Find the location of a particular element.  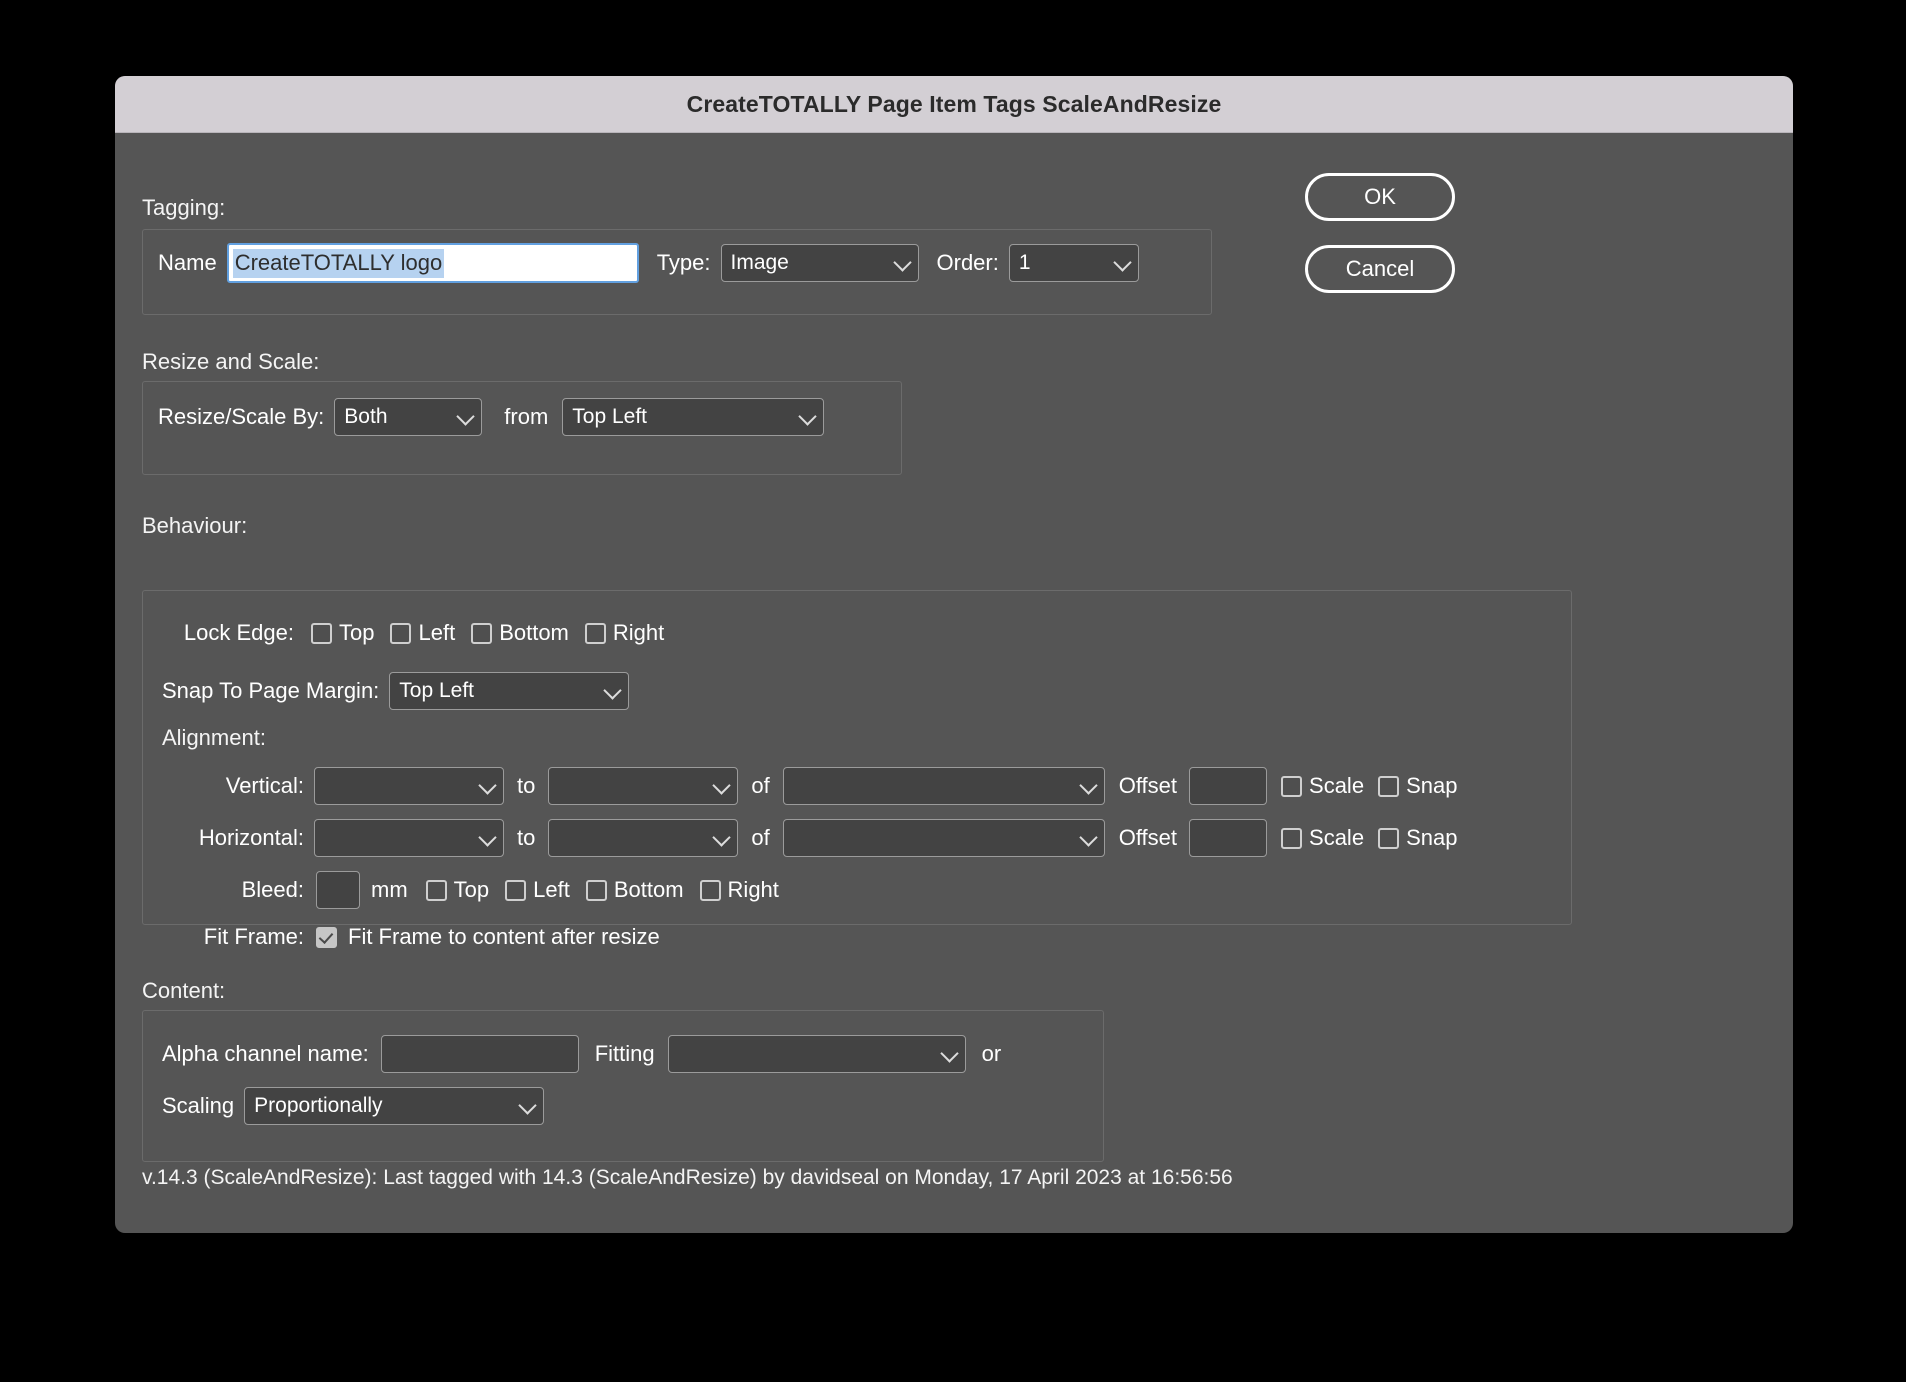

bleed-right-label: Right is located at coordinates (753, 889).